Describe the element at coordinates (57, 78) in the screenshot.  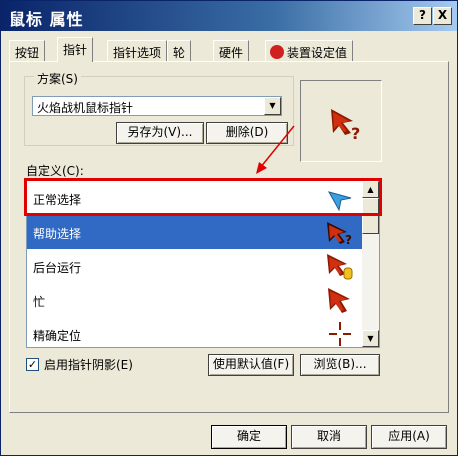
I see `scheme-label: 方案(S)` at that location.